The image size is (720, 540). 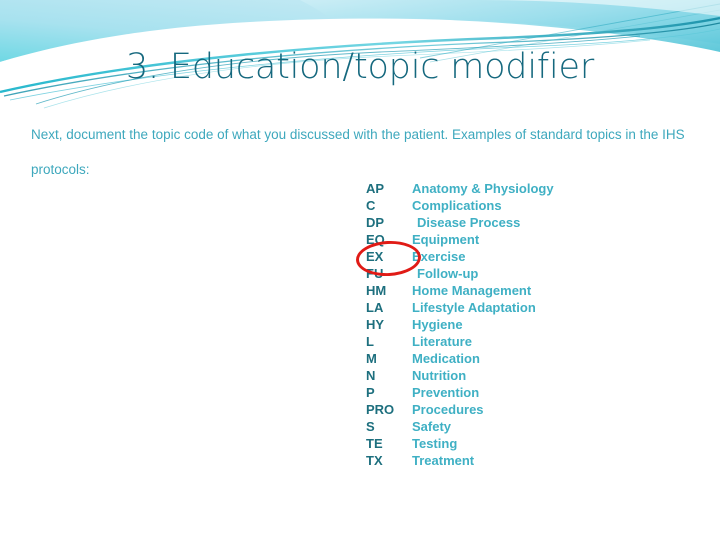 I want to click on topic-code-row: LA Lifestyle Adaptation, so click(x=531, y=307).